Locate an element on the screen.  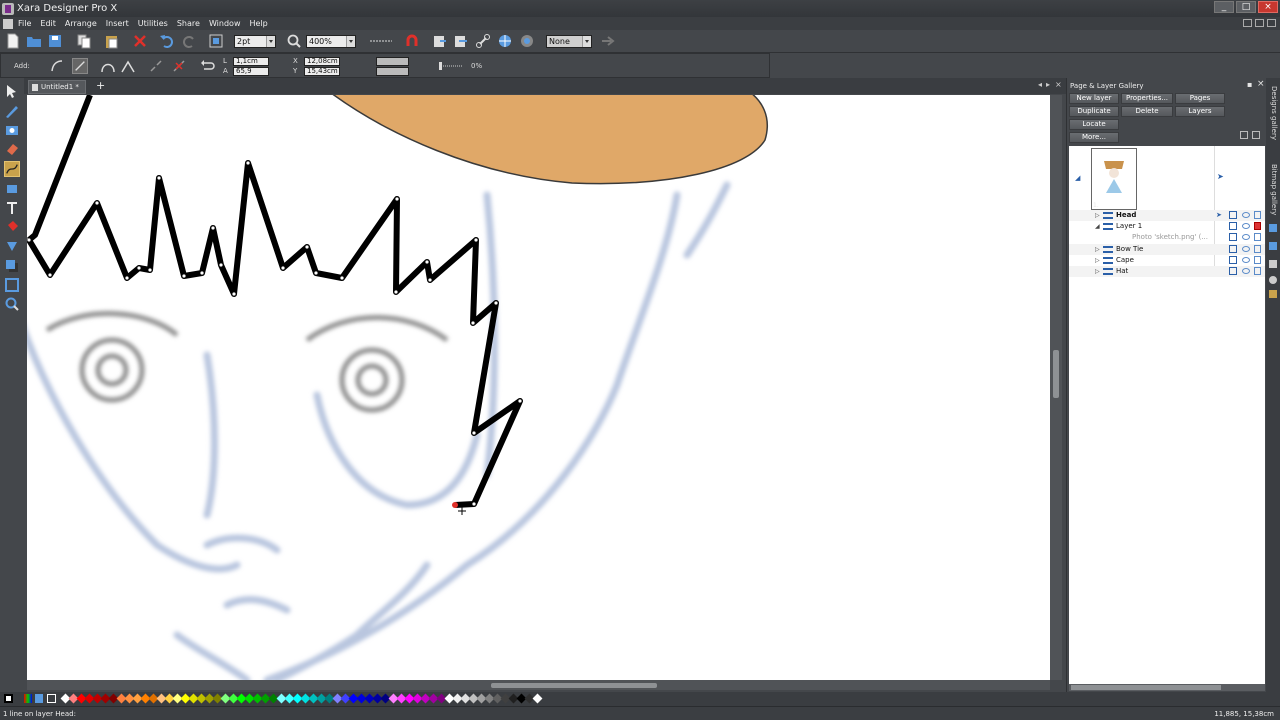
redo-icon is located at coordinates (189, 41).